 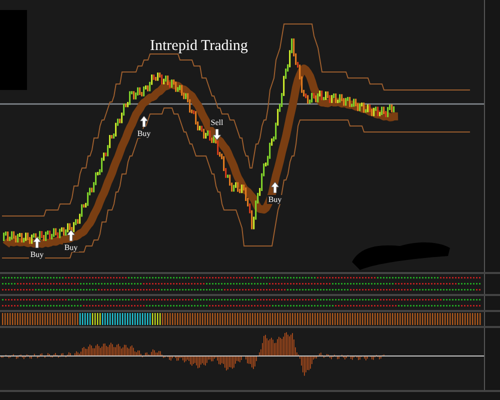 What do you see at coordinates (217, 122) in the screenshot?
I see `signal-label: Sell` at bounding box center [217, 122].